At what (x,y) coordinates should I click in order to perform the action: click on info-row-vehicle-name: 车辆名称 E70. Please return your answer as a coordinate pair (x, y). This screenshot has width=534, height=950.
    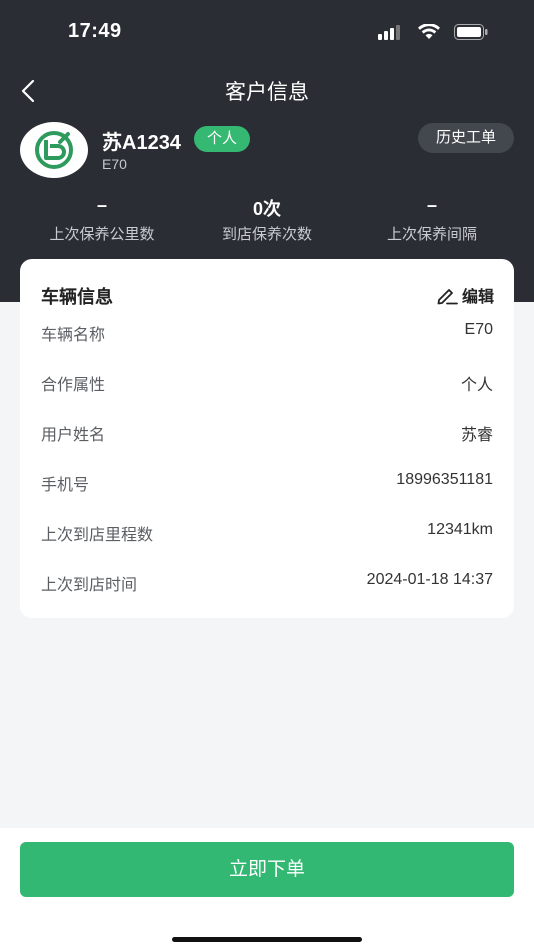
    Looking at the image, I should click on (267, 333).